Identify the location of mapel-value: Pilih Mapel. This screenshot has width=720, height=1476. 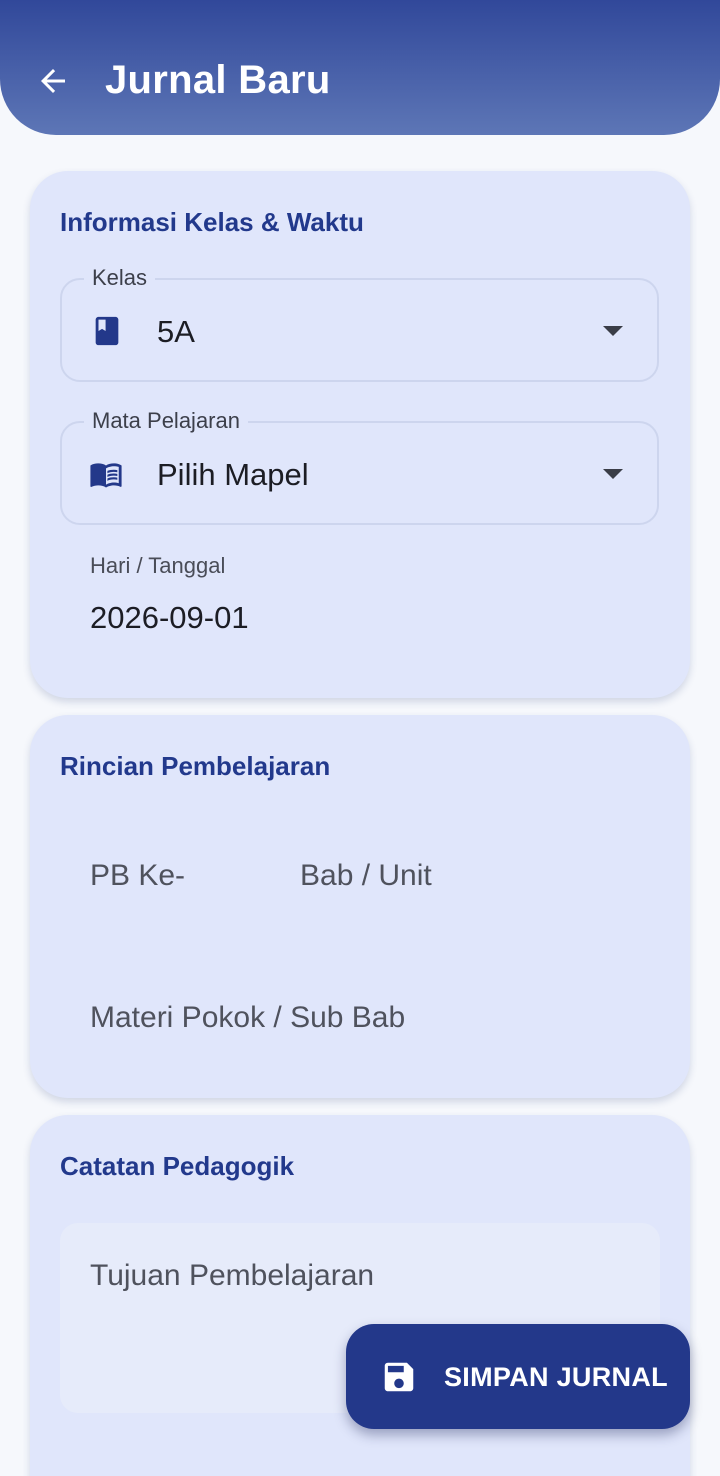
(233, 474).